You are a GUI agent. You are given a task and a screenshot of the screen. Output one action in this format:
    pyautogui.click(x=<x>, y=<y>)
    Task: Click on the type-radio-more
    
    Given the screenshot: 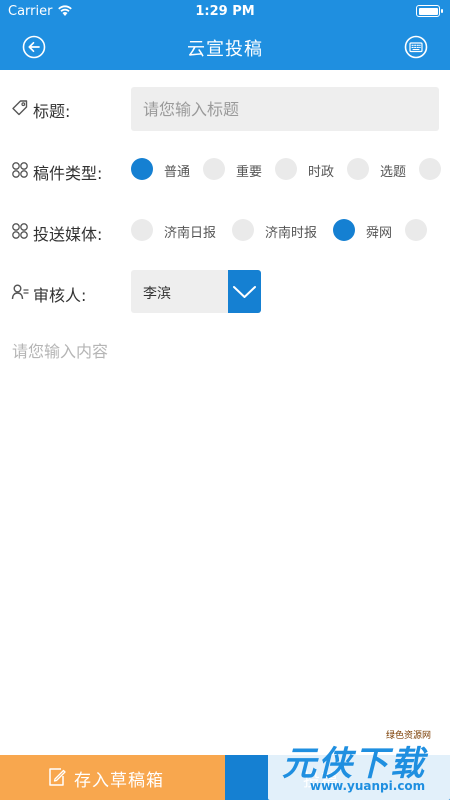 What is the action you would take?
    pyautogui.click(x=430, y=169)
    